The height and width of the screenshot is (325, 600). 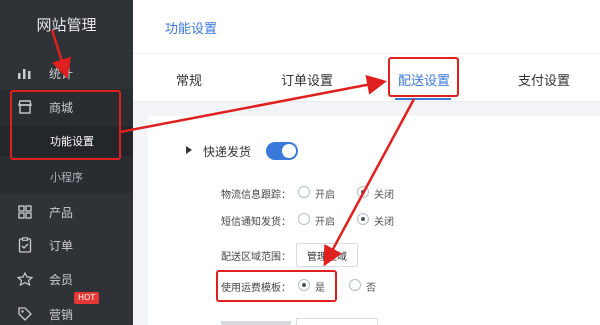 I want to click on toggle-knob, so click(x=289, y=151).